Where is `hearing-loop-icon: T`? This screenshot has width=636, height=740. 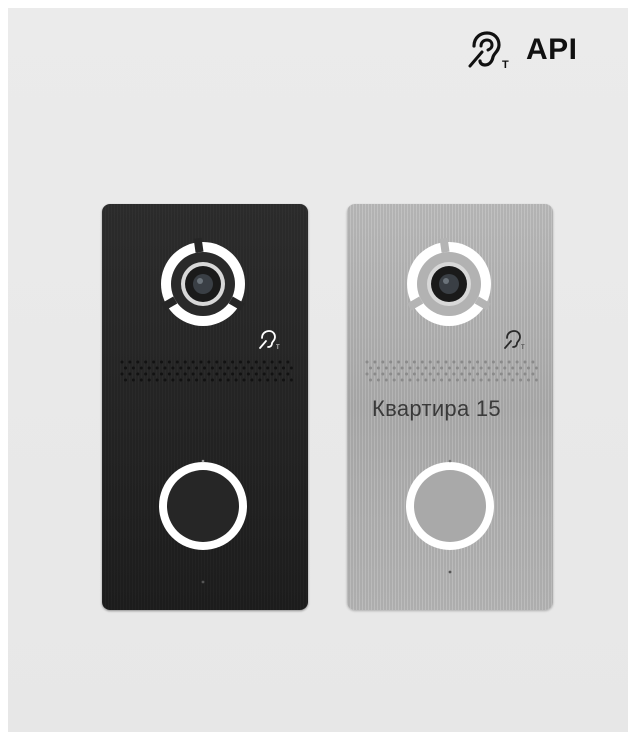 hearing-loop-icon: T is located at coordinates (490, 50).